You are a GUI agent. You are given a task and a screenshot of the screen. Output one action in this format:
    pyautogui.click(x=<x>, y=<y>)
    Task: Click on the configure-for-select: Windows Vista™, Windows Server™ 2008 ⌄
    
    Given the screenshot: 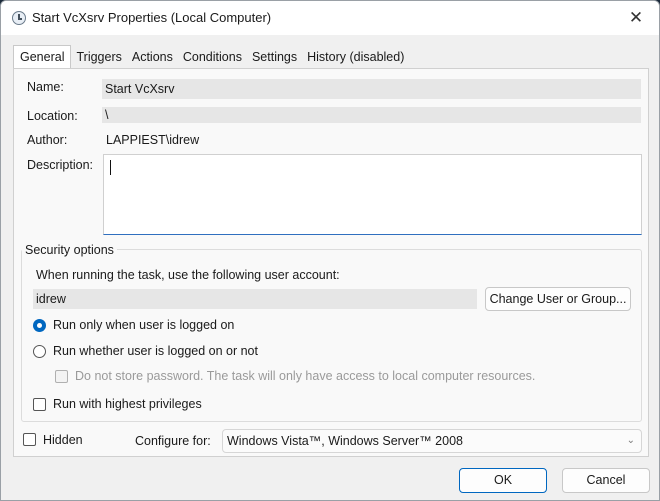 What is the action you would take?
    pyautogui.click(x=432, y=441)
    